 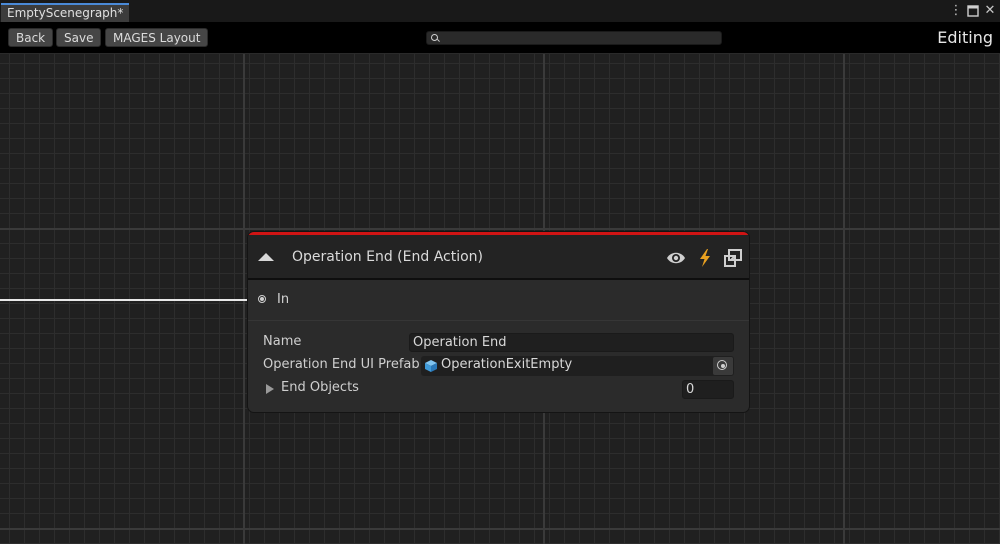 What do you see at coordinates (266, 257) in the screenshot?
I see `collapse-arrow-icon` at bounding box center [266, 257].